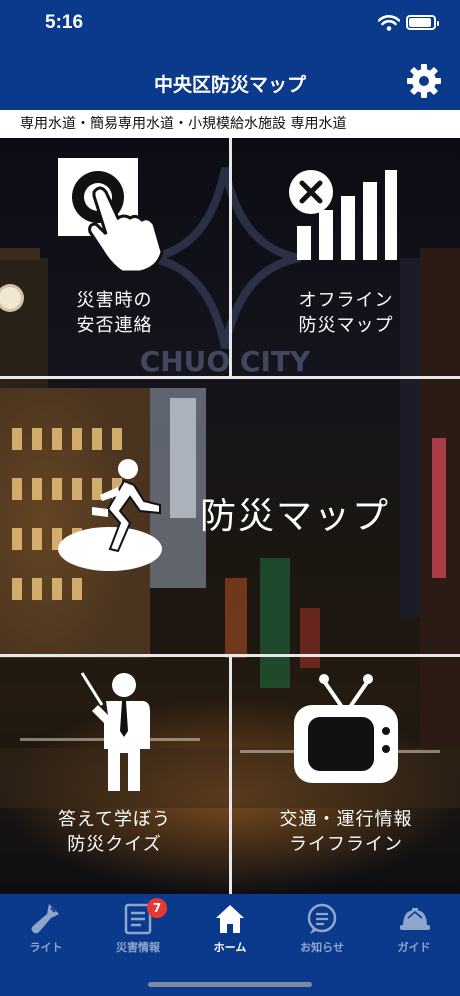 The width and height of the screenshot is (460, 996). What do you see at coordinates (157, 908) in the screenshot?
I see `notification-badge: 7` at bounding box center [157, 908].